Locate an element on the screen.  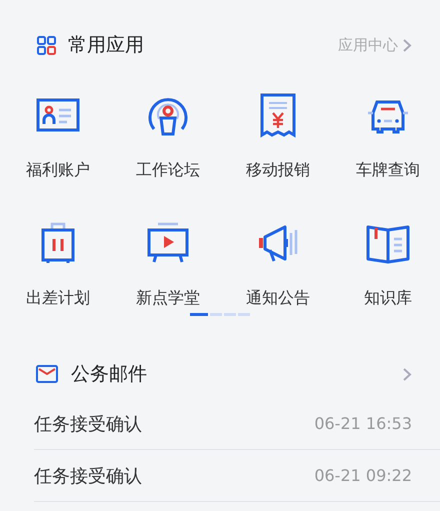
app-shortcut: 工作论坛 is located at coordinates (168, 135).